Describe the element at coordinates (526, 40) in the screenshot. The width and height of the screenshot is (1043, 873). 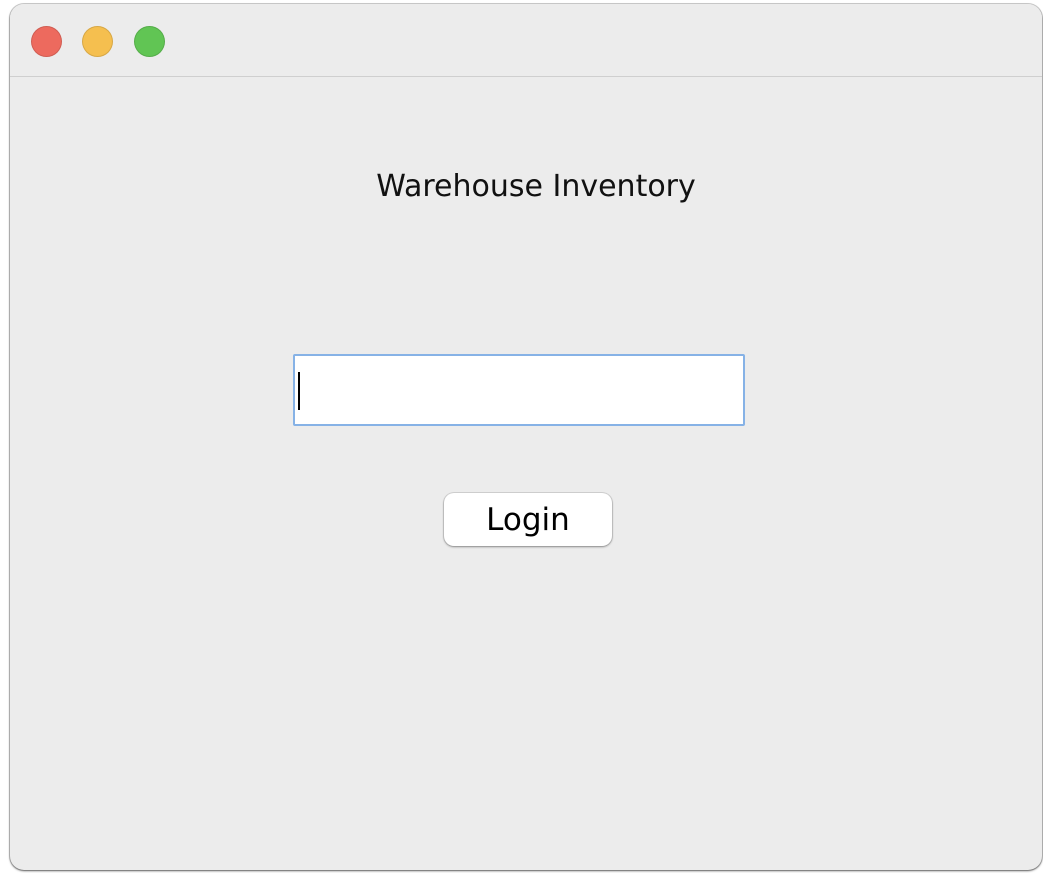
I see `title-bar` at that location.